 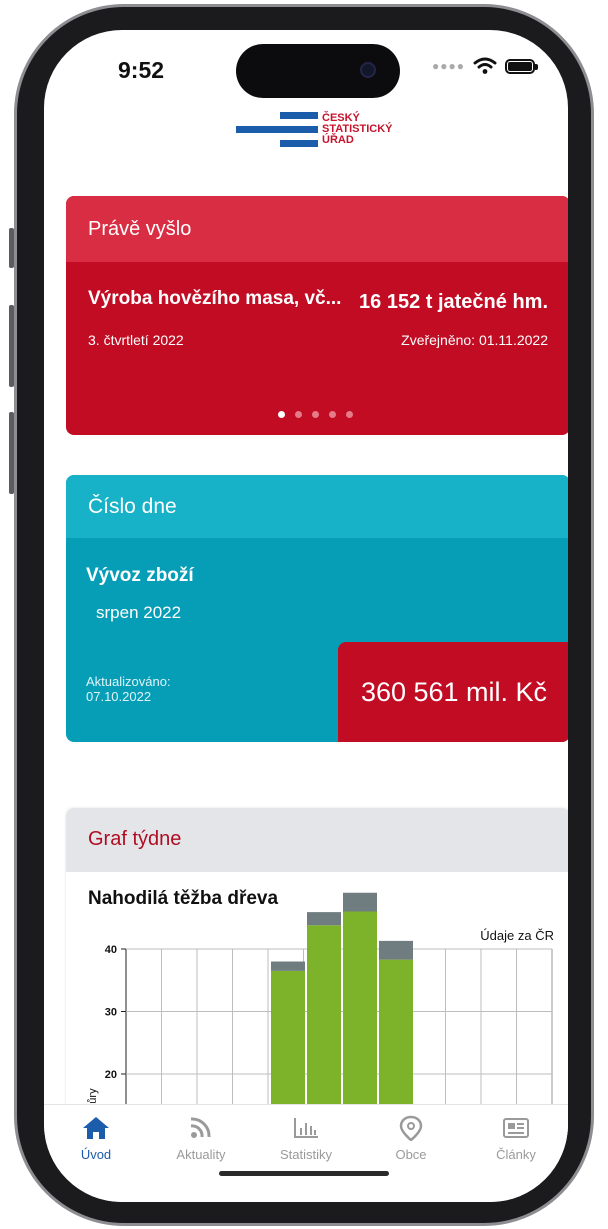 What do you see at coordinates (474, 340) in the screenshot?
I see `release-published-date: Zveřejněno: 01.11.2022` at bounding box center [474, 340].